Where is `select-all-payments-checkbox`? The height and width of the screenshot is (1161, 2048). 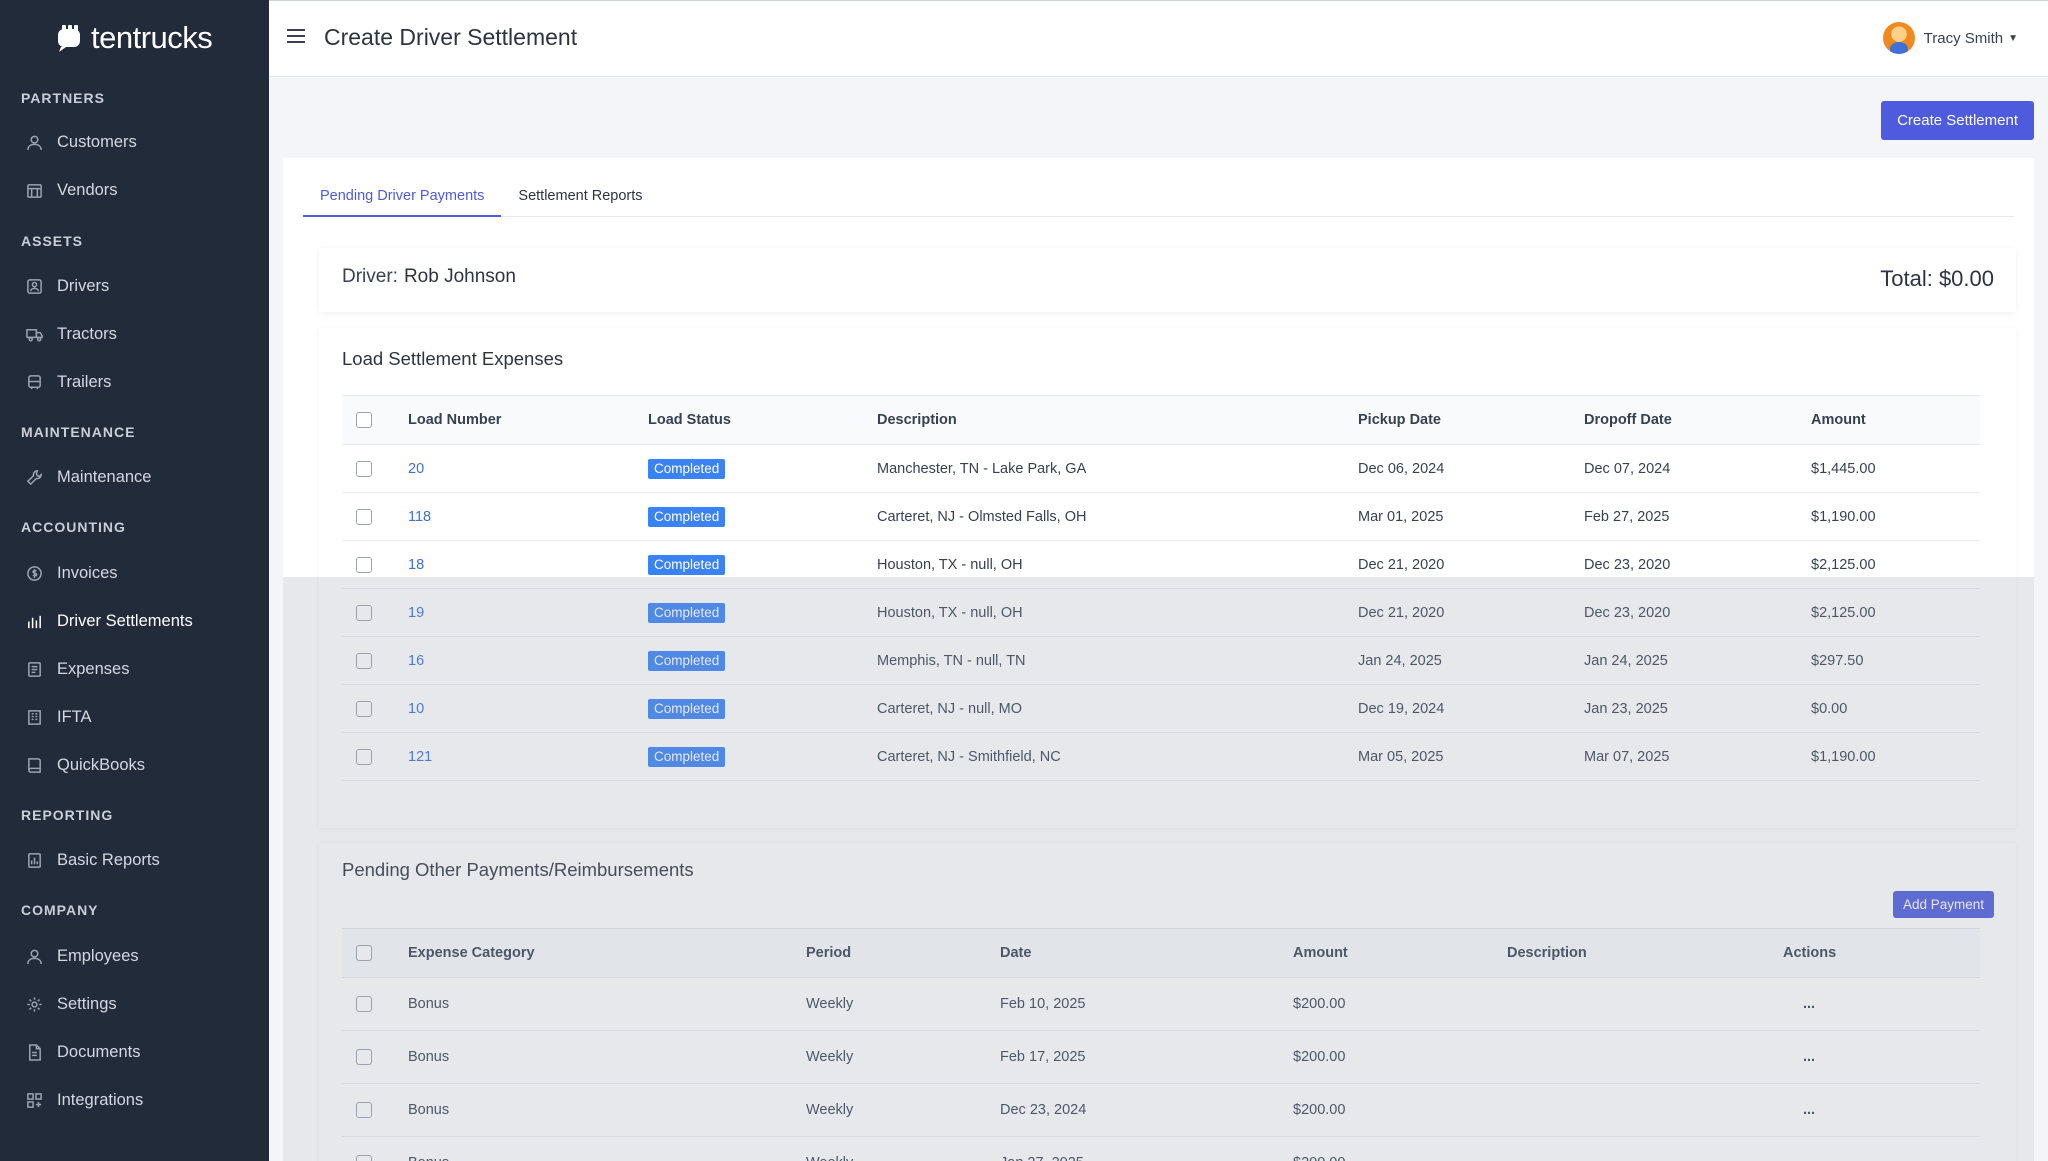 select-all-payments-checkbox is located at coordinates (364, 953).